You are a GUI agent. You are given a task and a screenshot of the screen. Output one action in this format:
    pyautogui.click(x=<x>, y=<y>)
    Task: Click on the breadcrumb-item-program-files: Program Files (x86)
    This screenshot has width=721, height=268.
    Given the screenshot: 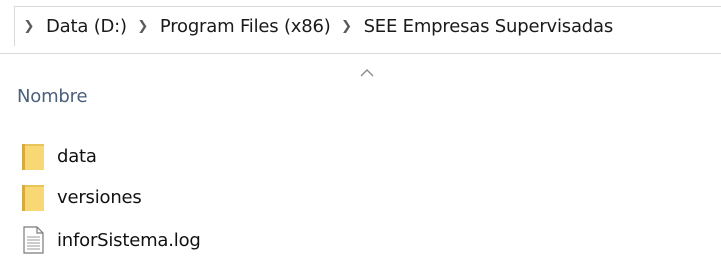 What is the action you would take?
    pyautogui.click(x=245, y=26)
    